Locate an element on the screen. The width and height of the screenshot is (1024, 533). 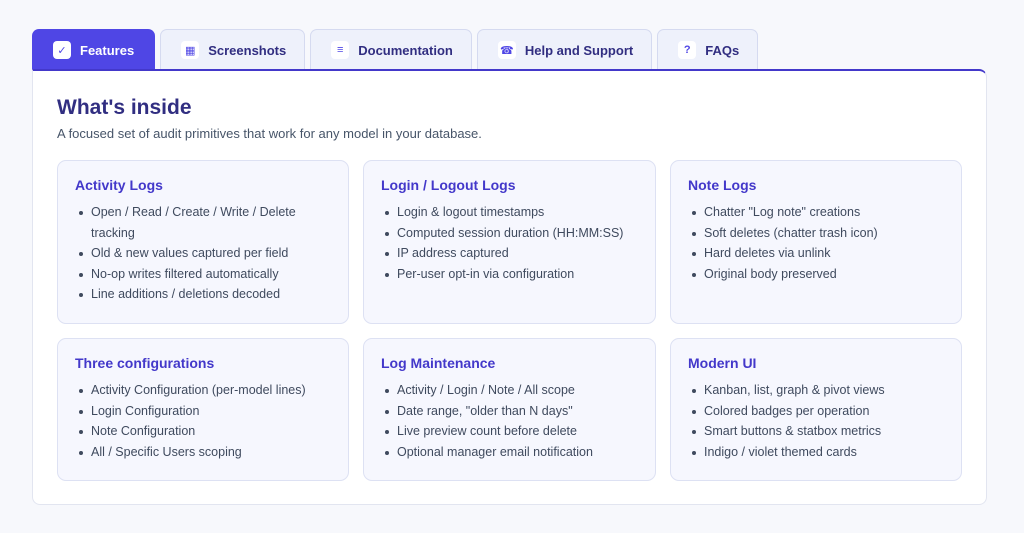
list-item: Per-user opt-in via configuration is located at coordinates (509, 274).